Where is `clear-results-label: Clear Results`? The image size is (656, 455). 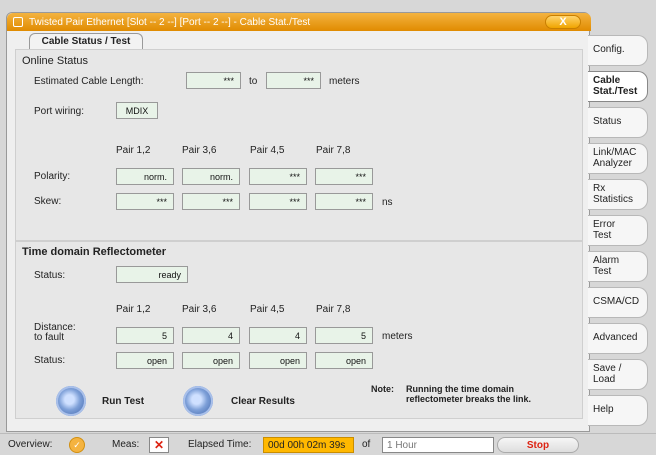 clear-results-label: Clear Results is located at coordinates (263, 401).